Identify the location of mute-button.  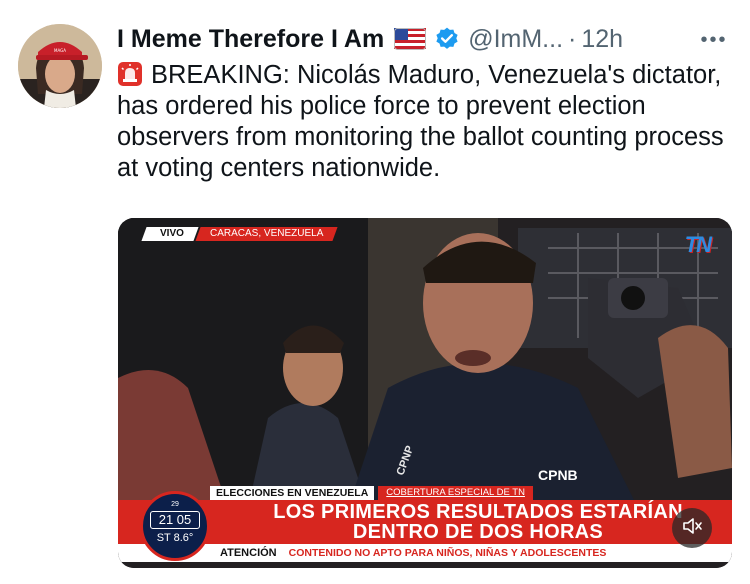
(692, 528).